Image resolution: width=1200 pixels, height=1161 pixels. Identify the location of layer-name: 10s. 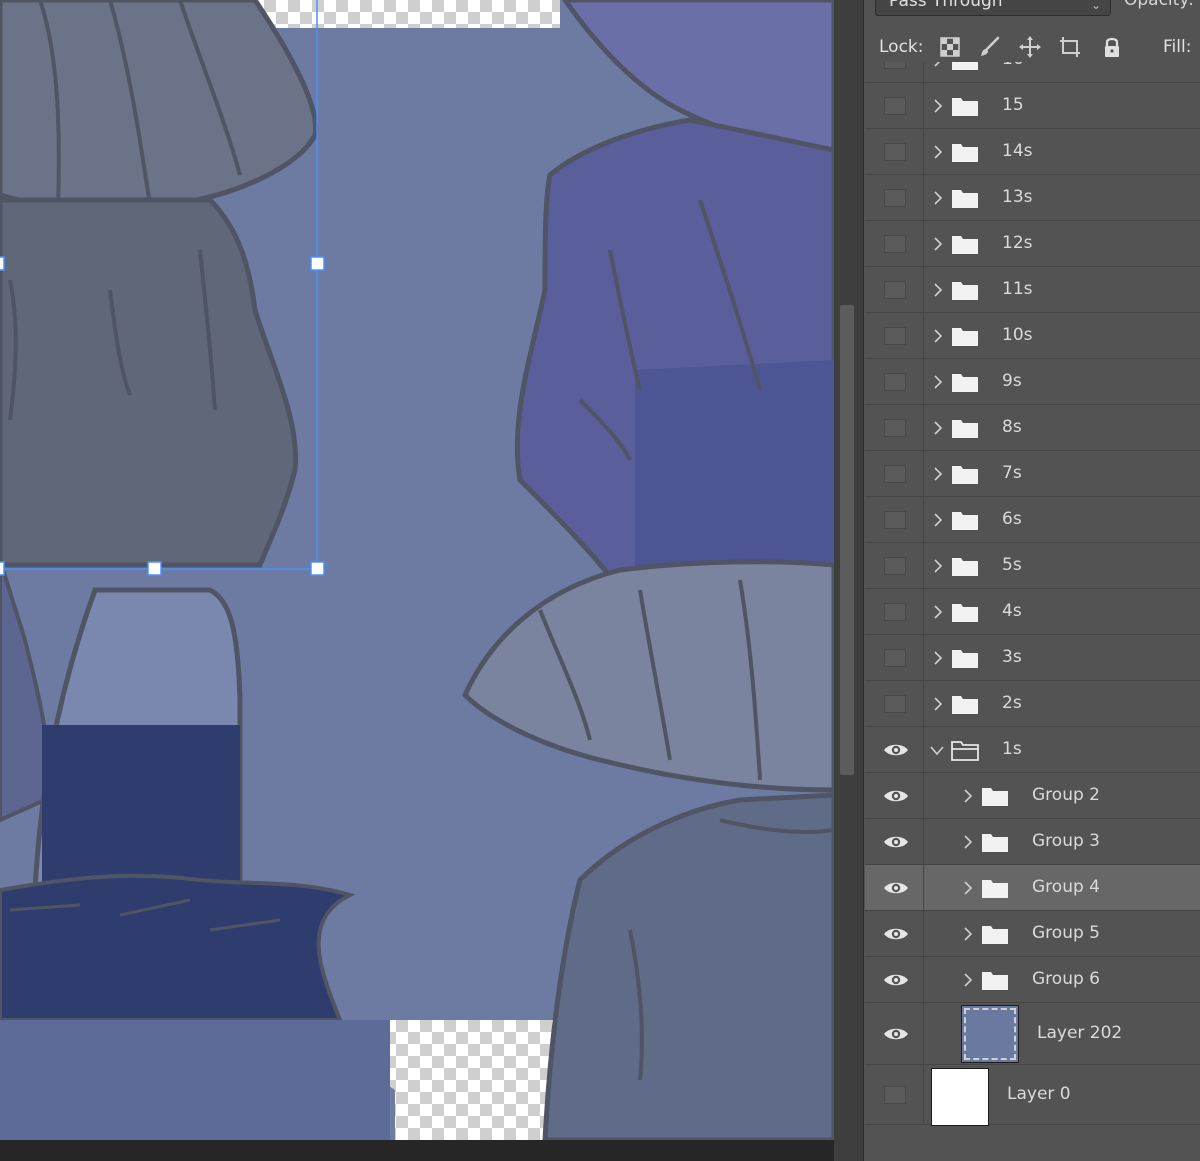
(1017, 335).